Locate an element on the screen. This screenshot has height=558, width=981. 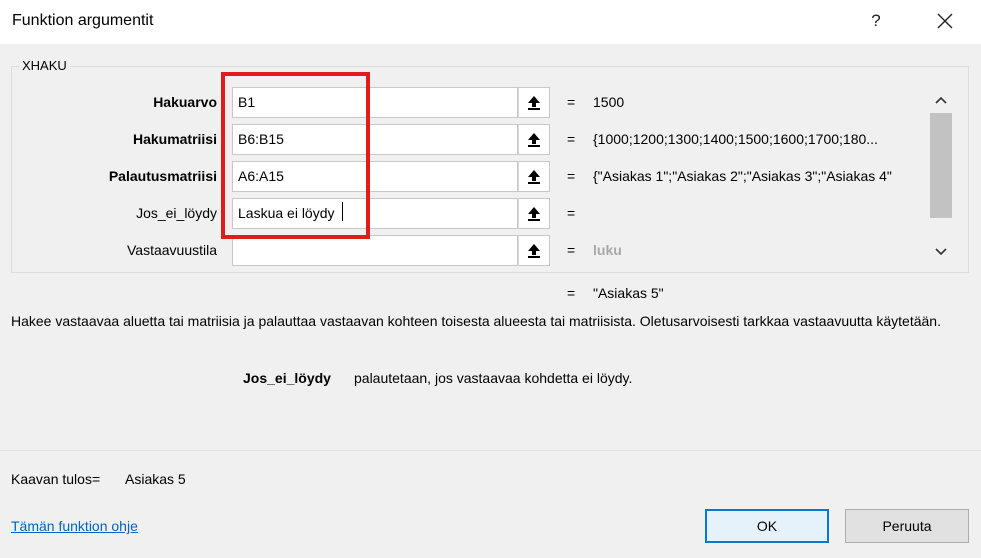
arg-input-vastaavuustila is located at coordinates (375, 250).